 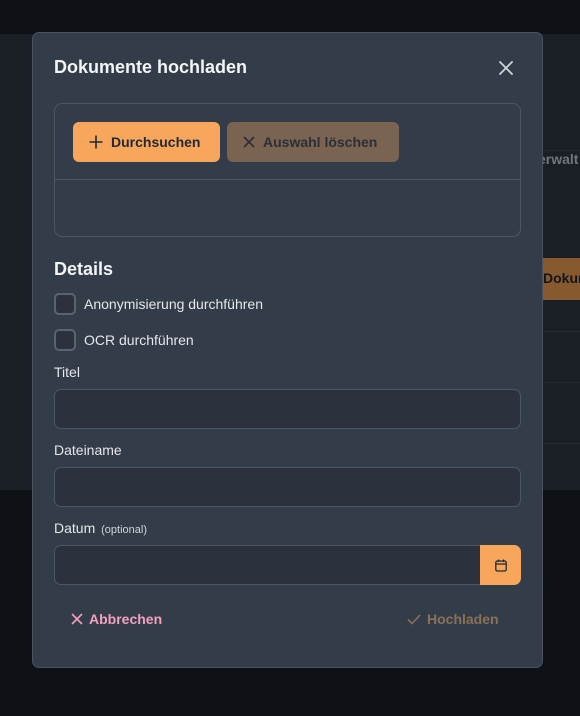 I want to click on date-input, so click(x=267, y=565).